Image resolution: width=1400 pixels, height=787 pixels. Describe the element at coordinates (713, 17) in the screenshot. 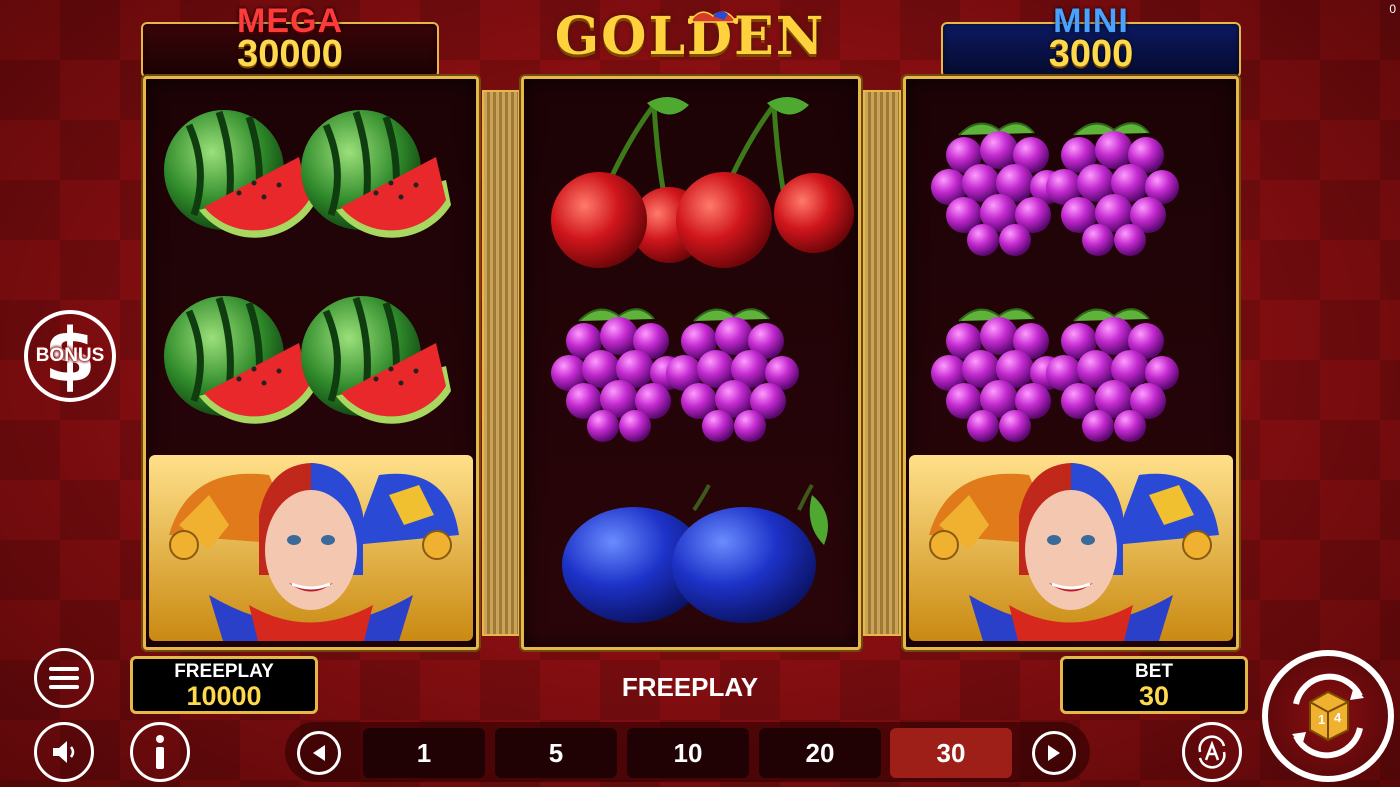

I see `jester-hat-icon` at that location.